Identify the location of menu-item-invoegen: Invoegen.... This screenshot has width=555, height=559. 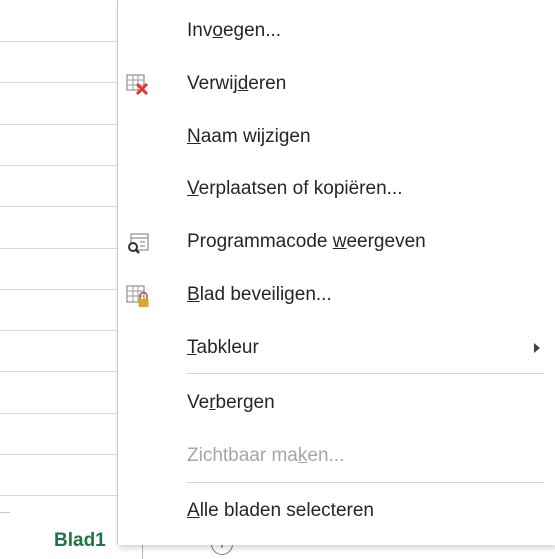
(336, 33).